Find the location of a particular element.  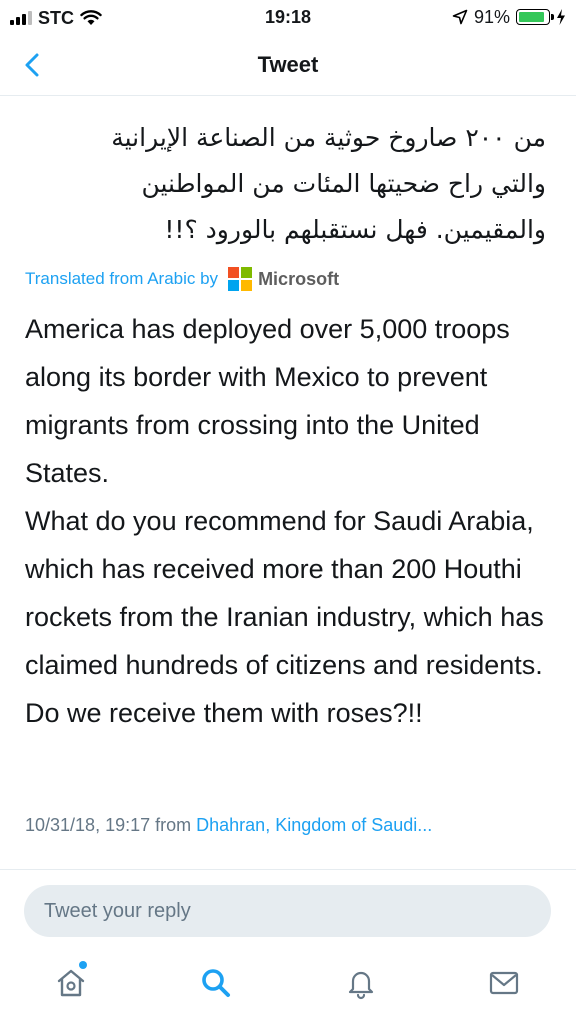

reply-input: Tweet your reply is located at coordinates (287, 911).